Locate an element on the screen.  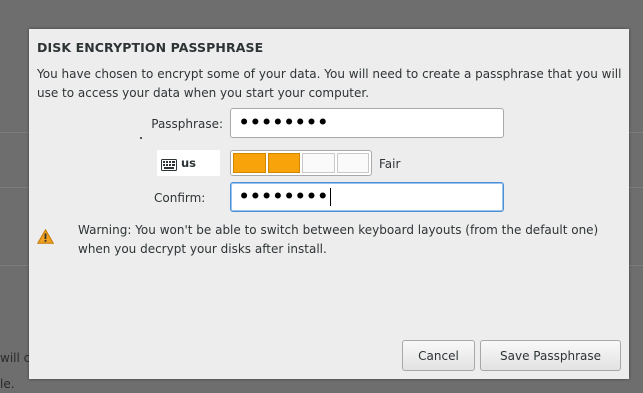
keyboard-layout-indicator: us is located at coordinates (188, 163).